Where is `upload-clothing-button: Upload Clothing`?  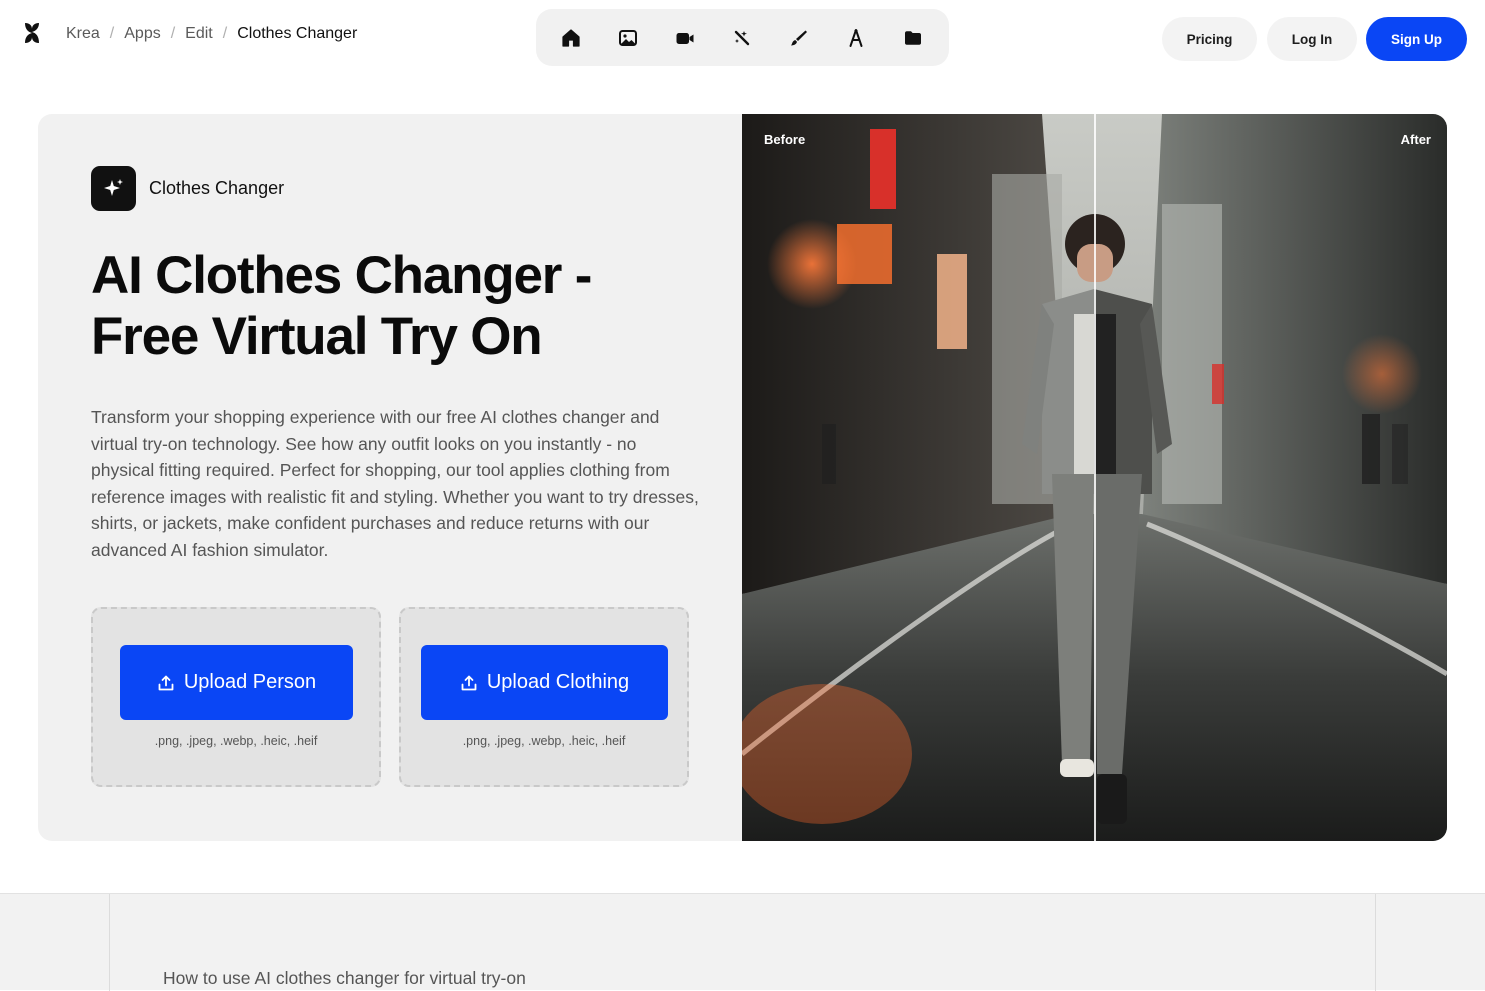 upload-clothing-button: Upload Clothing is located at coordinates (544, 682).